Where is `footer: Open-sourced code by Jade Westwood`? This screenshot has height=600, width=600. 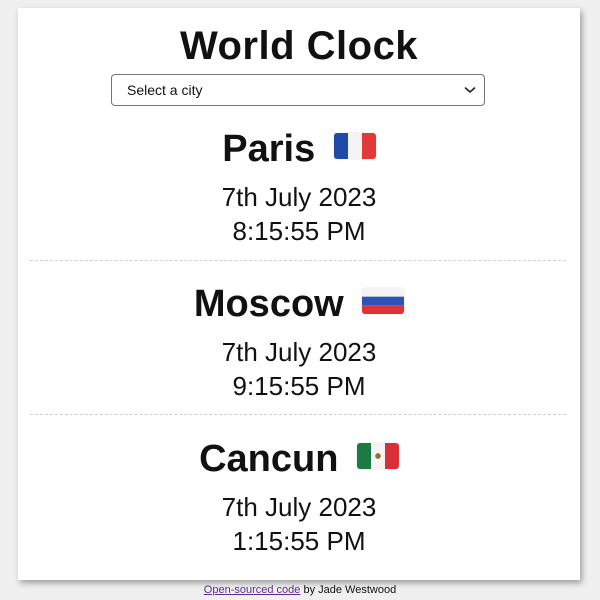 footer: Open-sourced code by Jade Westwood is located at coordinates (300, 590).